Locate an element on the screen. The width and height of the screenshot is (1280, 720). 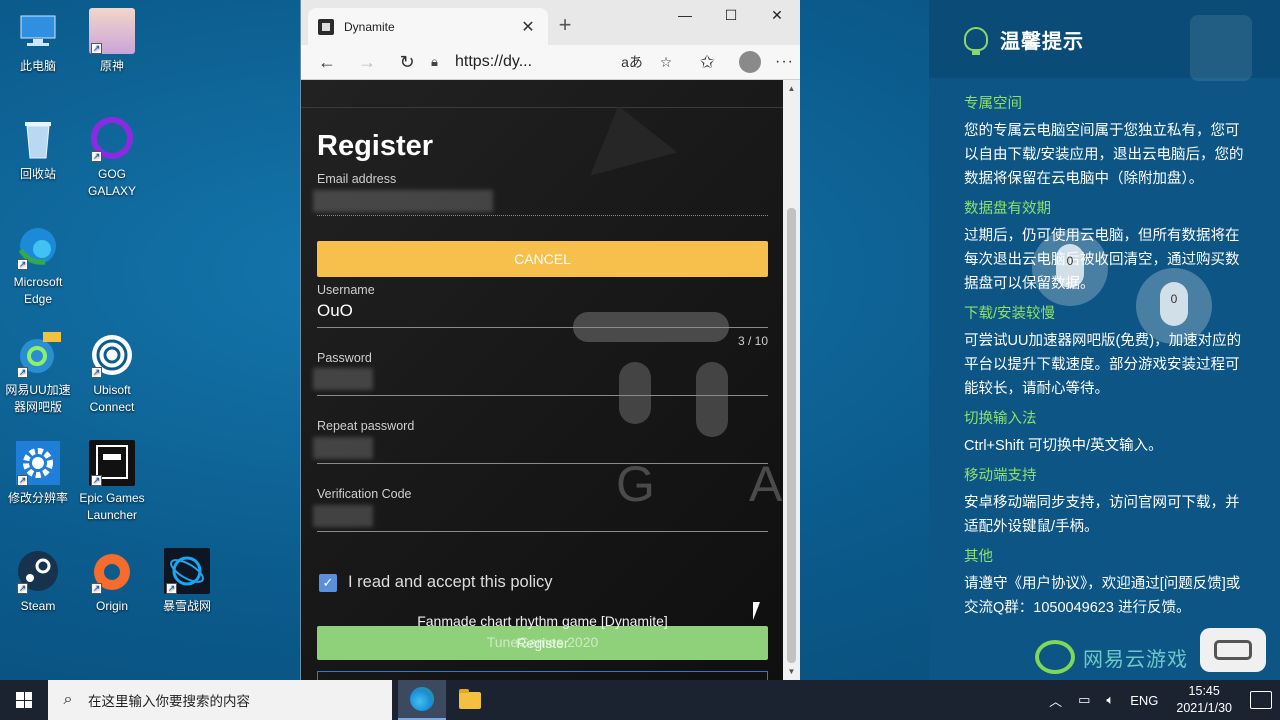
desktop-icon-ubisoft: ↗ Ubisoft Connect is located at coordinates (112, 374).